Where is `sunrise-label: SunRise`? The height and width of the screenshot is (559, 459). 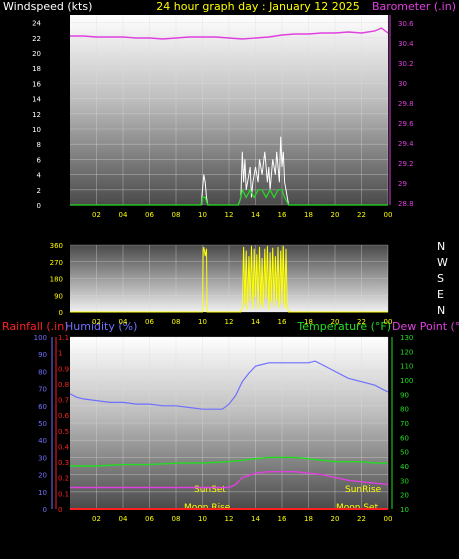 sunrise-label: SunRise is located at coordinates (363, 490).